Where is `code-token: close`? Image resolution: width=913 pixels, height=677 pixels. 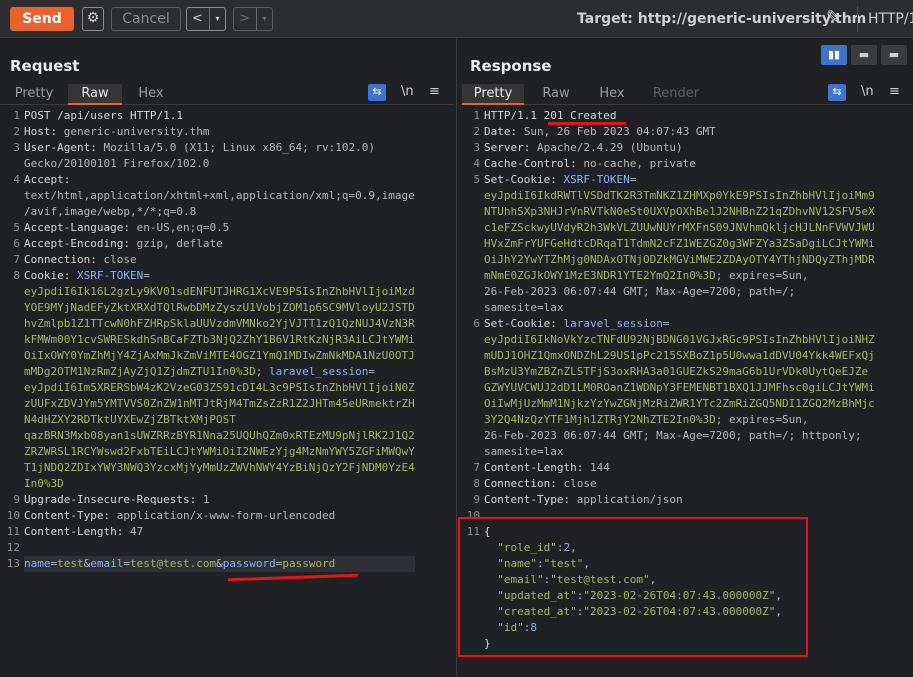 code-token: close is located at coordinates (120, 259).